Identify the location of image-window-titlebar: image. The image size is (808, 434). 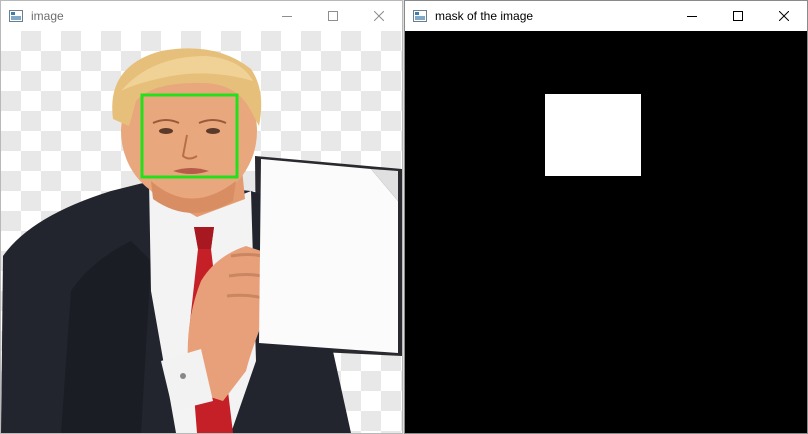
(201, 16).